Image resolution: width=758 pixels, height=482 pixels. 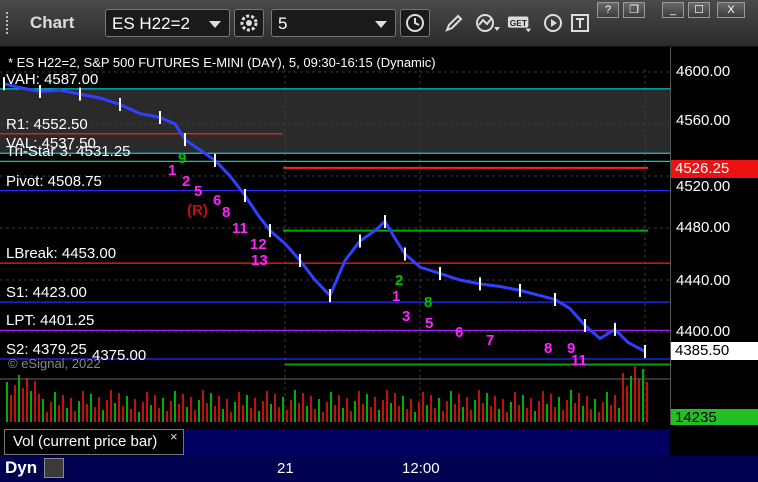 What do you see at coordinates (54, 468) in the screenshot?
I see `lock-icon` at bounding box center [54, 468].